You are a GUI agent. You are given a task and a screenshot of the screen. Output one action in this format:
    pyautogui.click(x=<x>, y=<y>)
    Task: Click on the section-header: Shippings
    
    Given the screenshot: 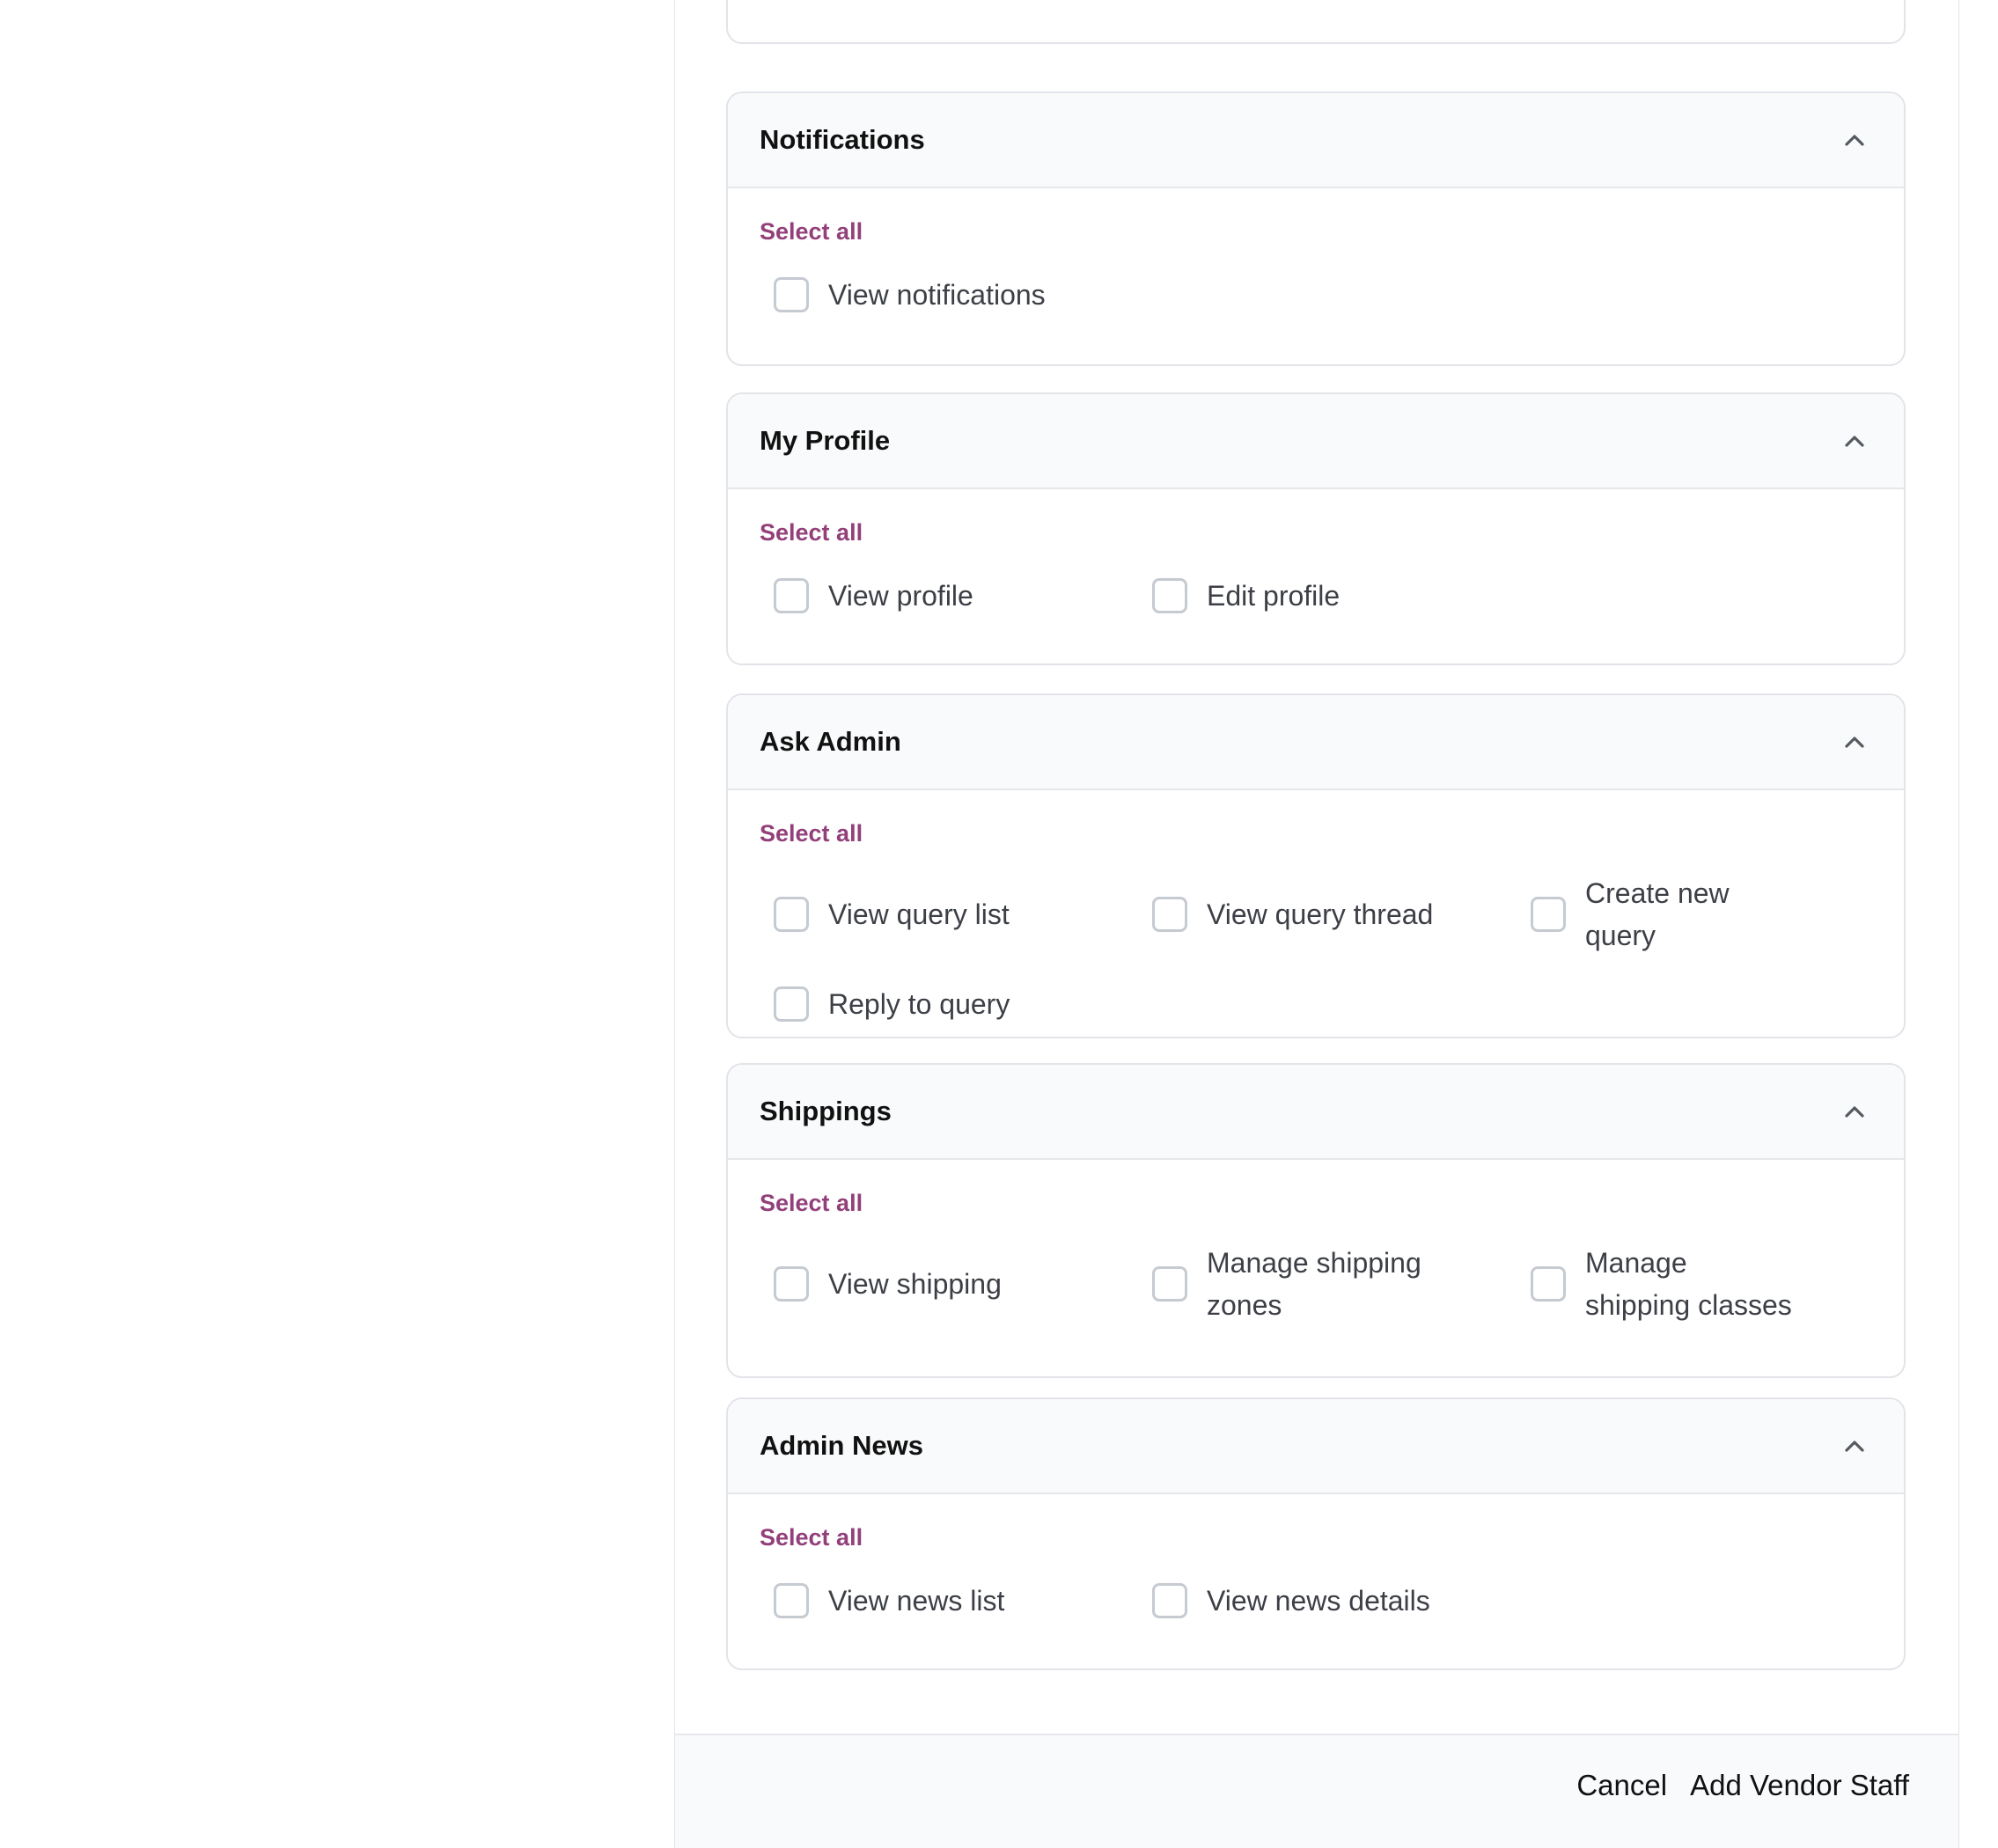 What is the action you would take?
    pyautogui.click(x=1316, y=1112)
    